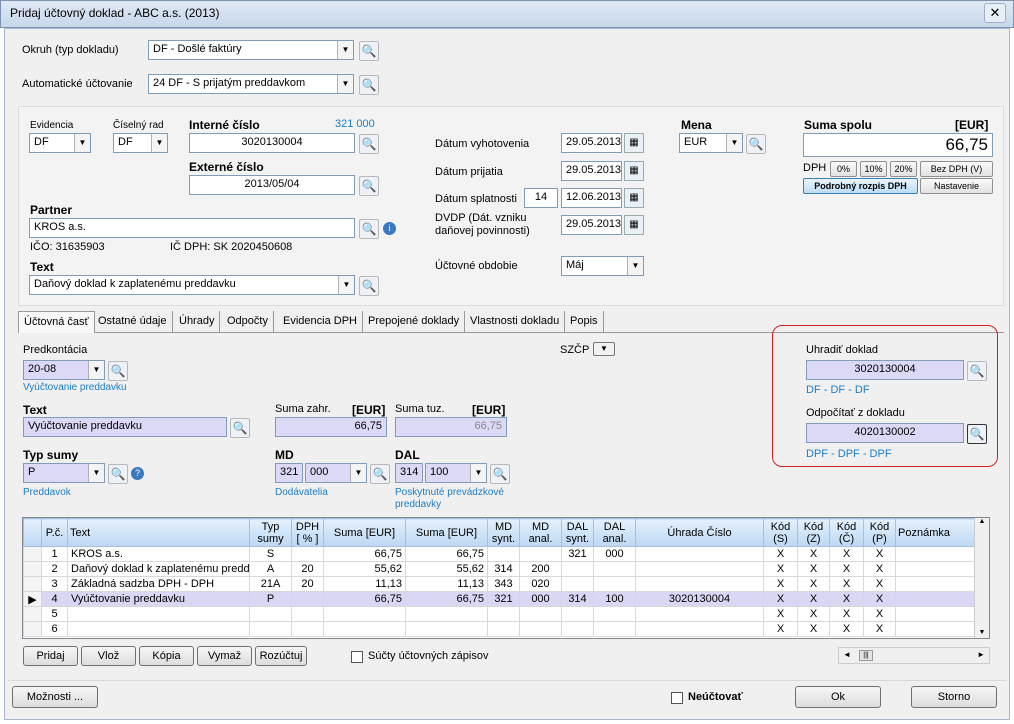 The height and width of the screenshot is (724, 1014). I want to click on text-select: Daňový doklad k zaplatenému preddavku ▼, so click(192, 285).